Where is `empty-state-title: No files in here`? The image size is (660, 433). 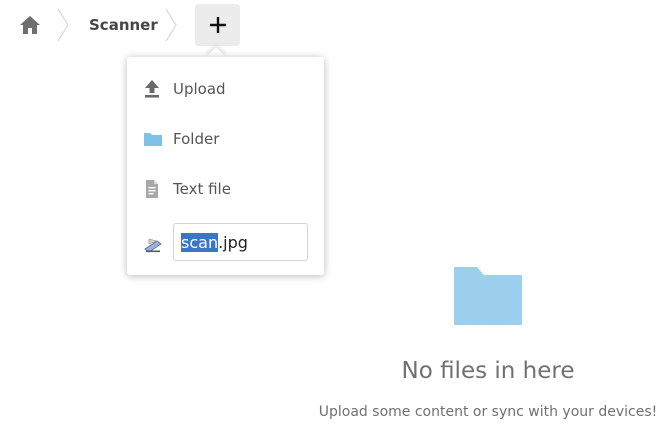
empty-state-title: No files in here is located at coordinates (488, 371).